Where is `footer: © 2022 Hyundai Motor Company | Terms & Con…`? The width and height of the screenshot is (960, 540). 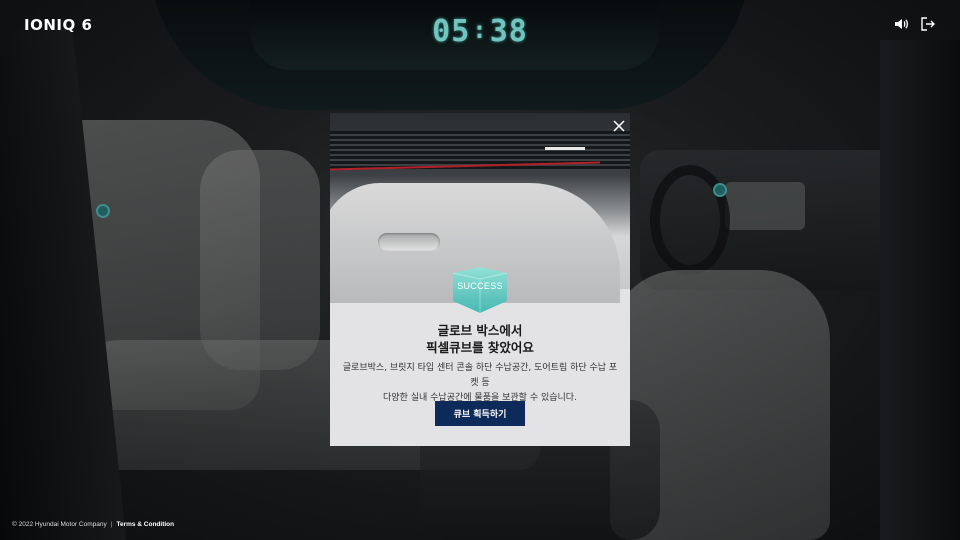
footer: © 2022 Hyundai Motor Company | Terms & Con… is located at coordinates (93, 524).